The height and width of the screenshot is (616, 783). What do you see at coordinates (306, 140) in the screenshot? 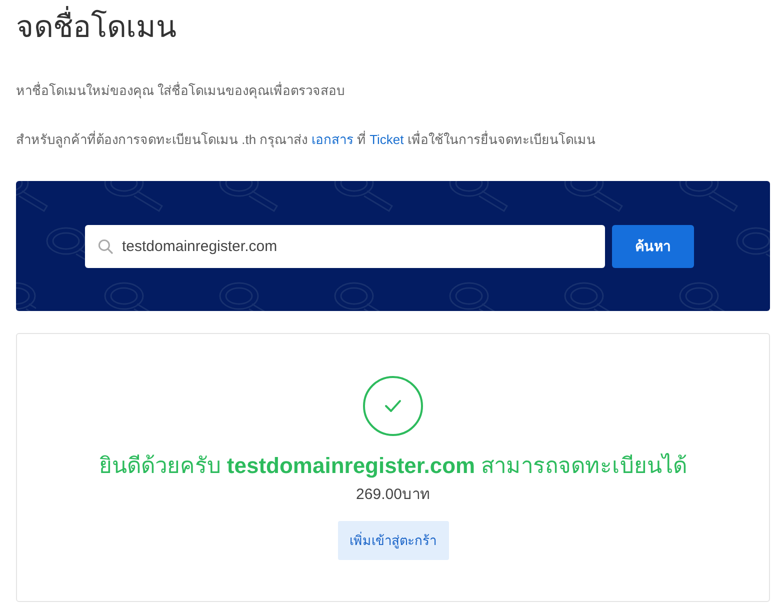
I see `registration-note: สำหรับลูกค้าที่ต้องการจดทะเบียนโดเมน .th กรุณาส่ง เอกสาร ที่ Ticket เพื่อใช้ในการยื่นจดทะเบียนโดเมน` at bounding box center [306, 140].